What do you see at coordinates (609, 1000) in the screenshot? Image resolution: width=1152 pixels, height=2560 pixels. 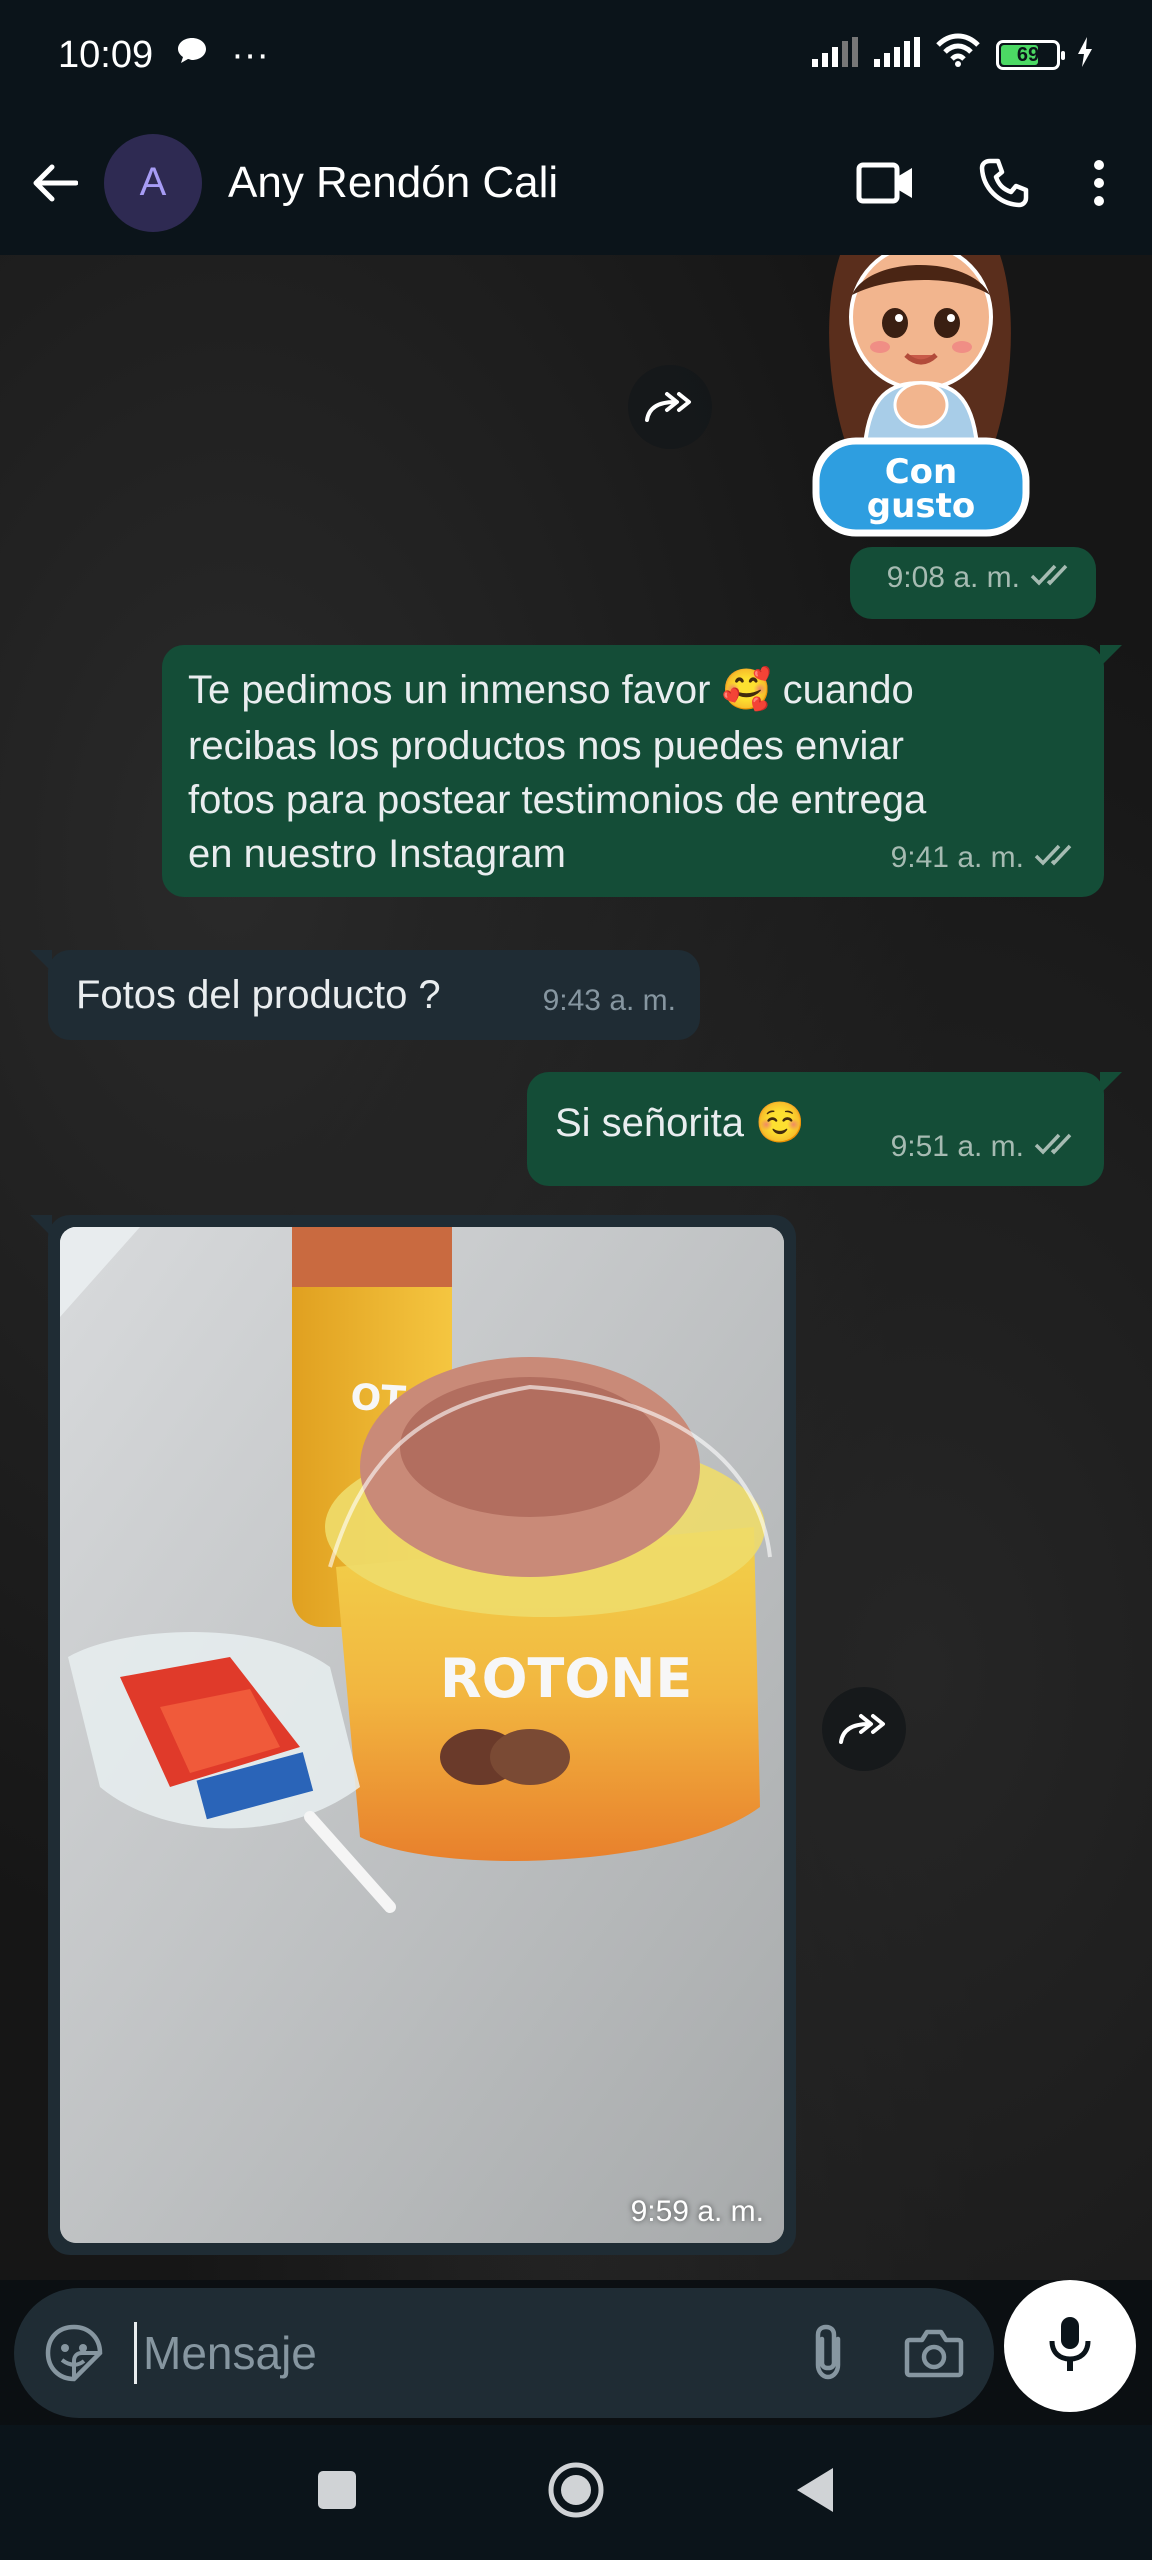 I see `message-time: 9:43 a. m.` at bounding box center [609, 1000].